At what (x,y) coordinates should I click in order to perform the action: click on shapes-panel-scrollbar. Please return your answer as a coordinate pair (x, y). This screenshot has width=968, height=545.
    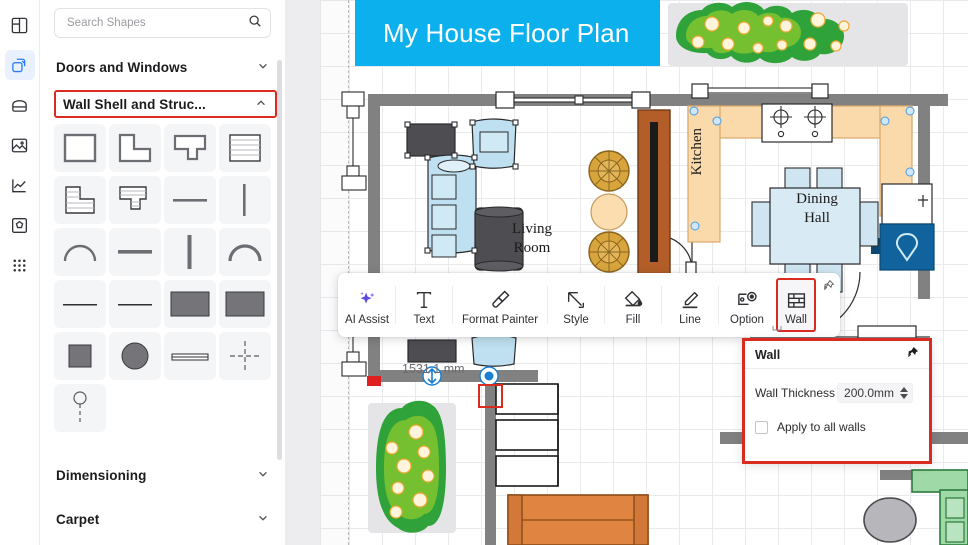
    Looking at the image, I should click on (279, 260).